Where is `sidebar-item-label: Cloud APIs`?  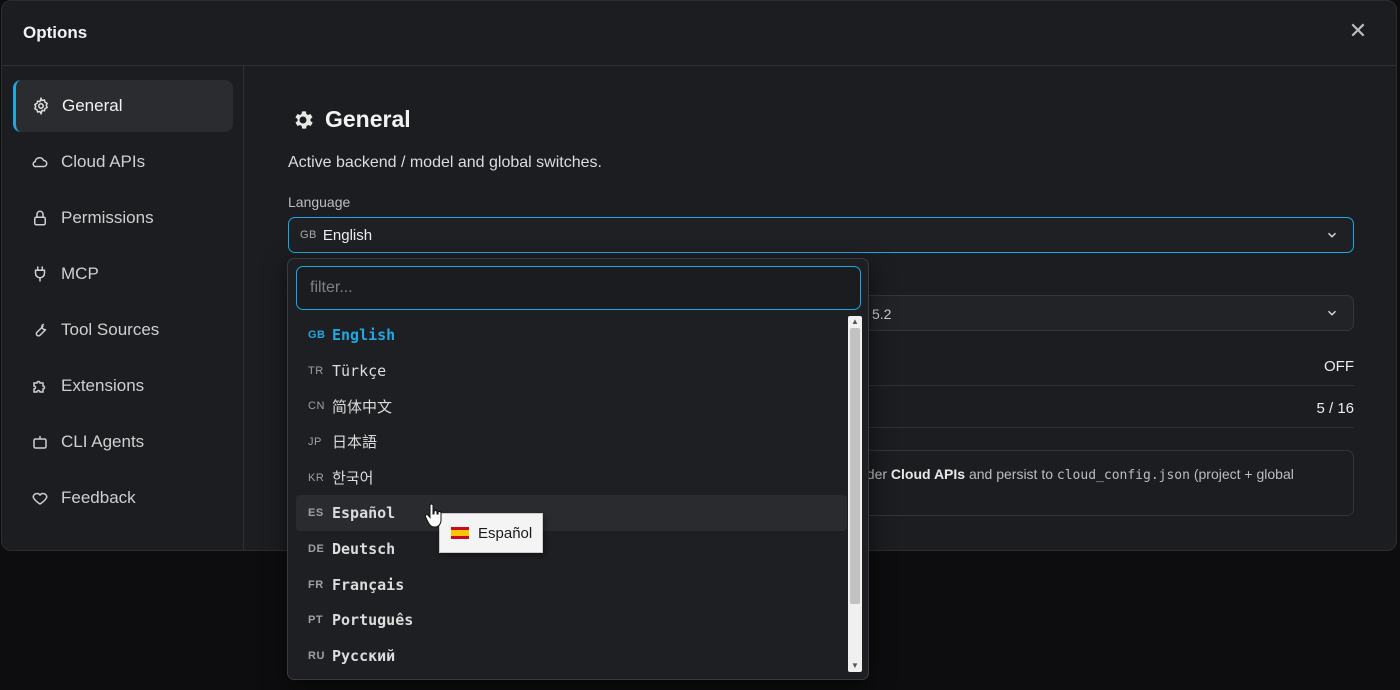
sidebar-item-label: Cloud APIs is located at coordinates (103, 161).